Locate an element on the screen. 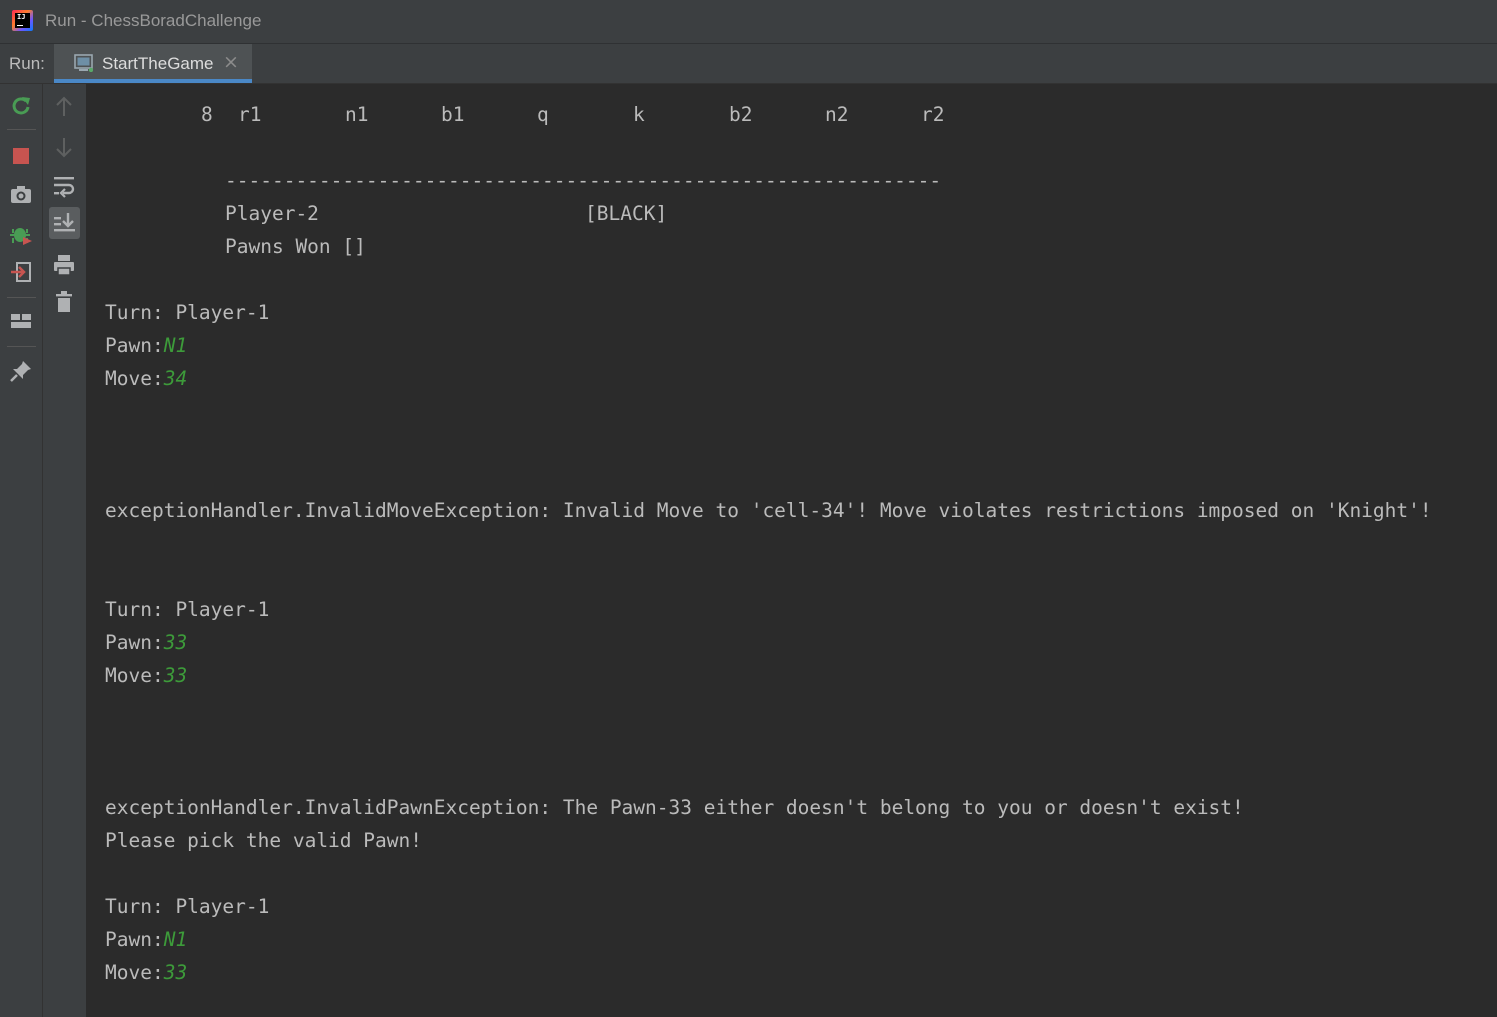  scroll-to-end-icon is located at coordinates (64, 223).